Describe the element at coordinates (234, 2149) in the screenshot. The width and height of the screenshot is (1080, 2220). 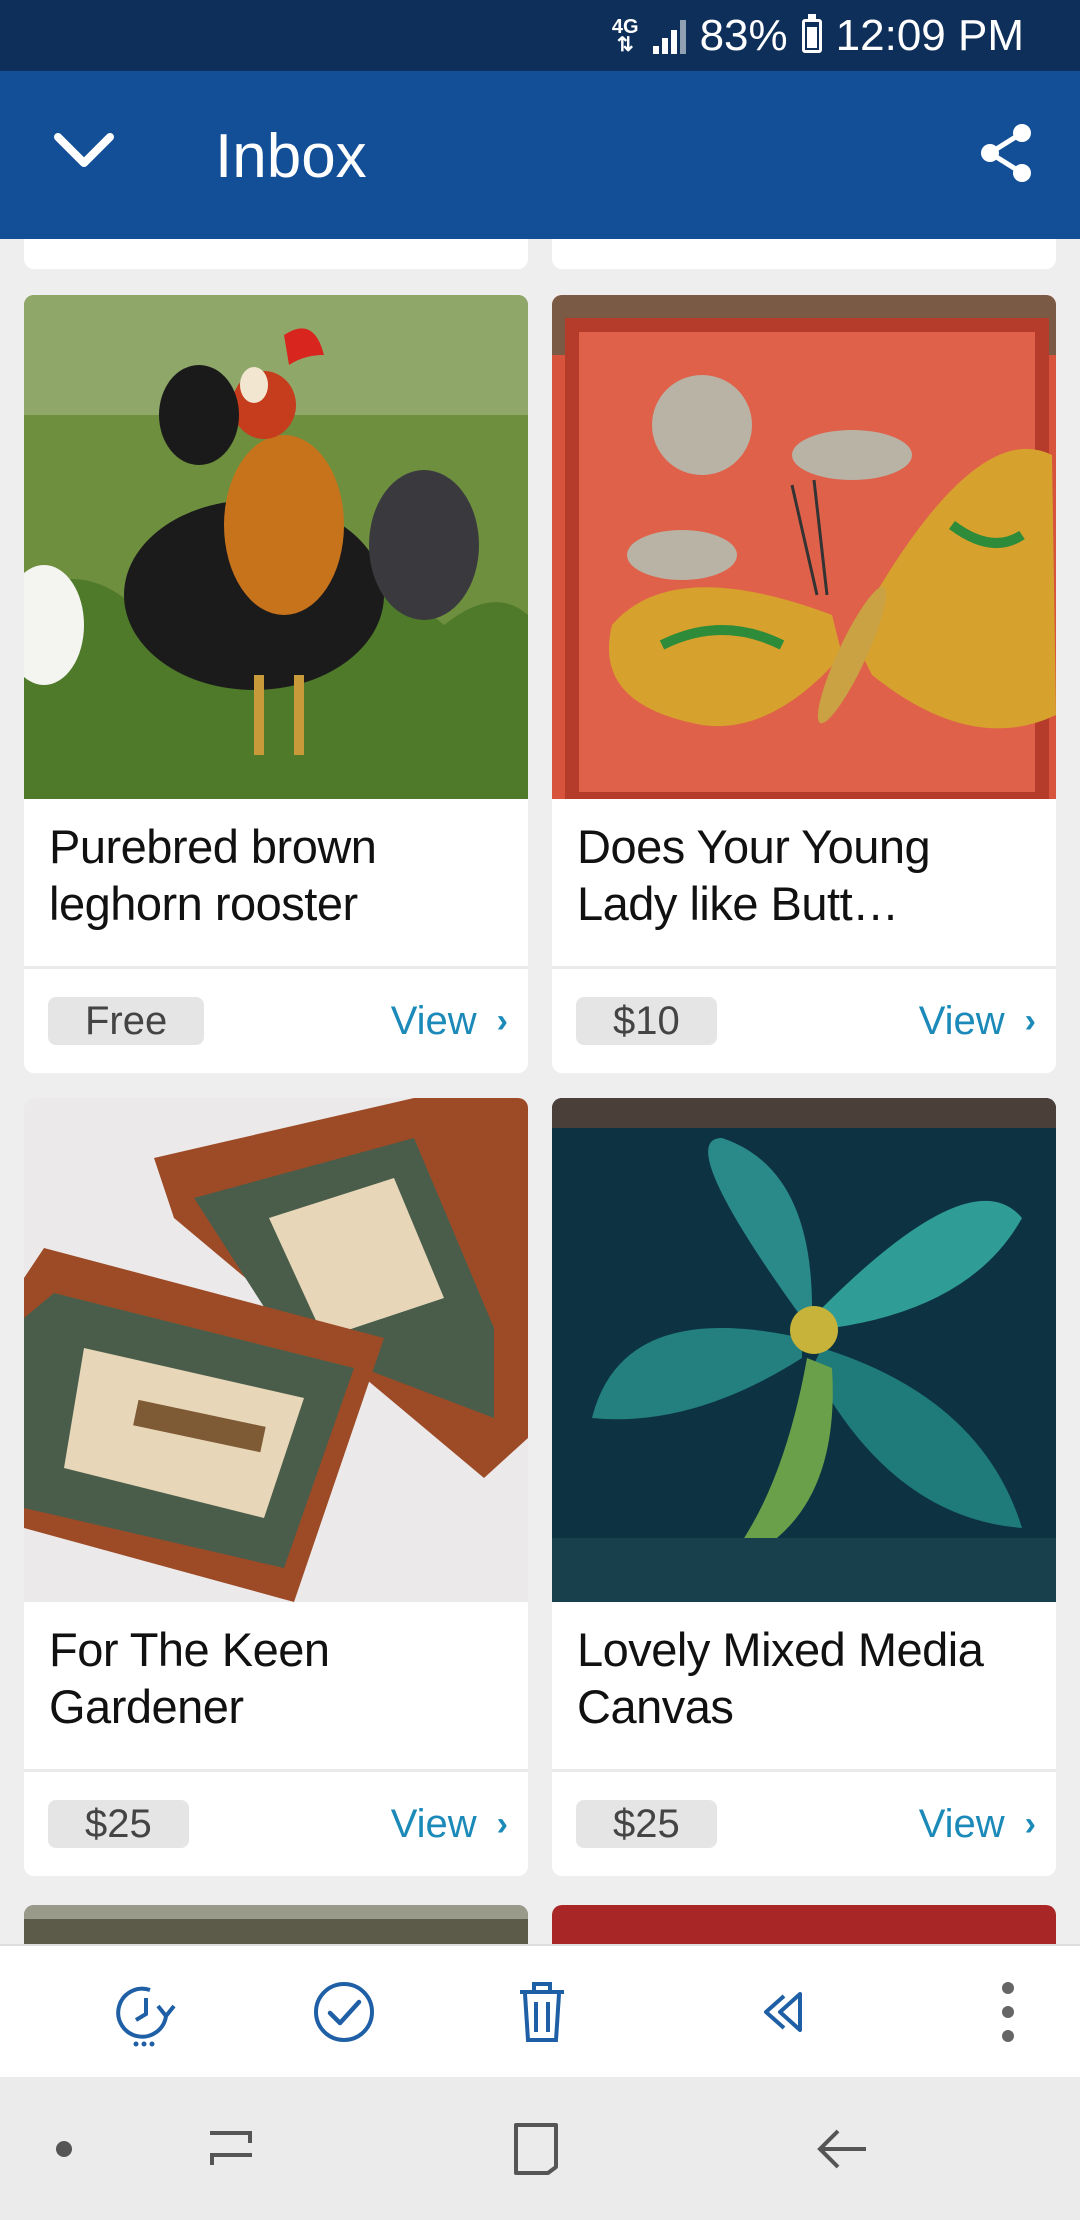
I see `recents-icon` at that location.